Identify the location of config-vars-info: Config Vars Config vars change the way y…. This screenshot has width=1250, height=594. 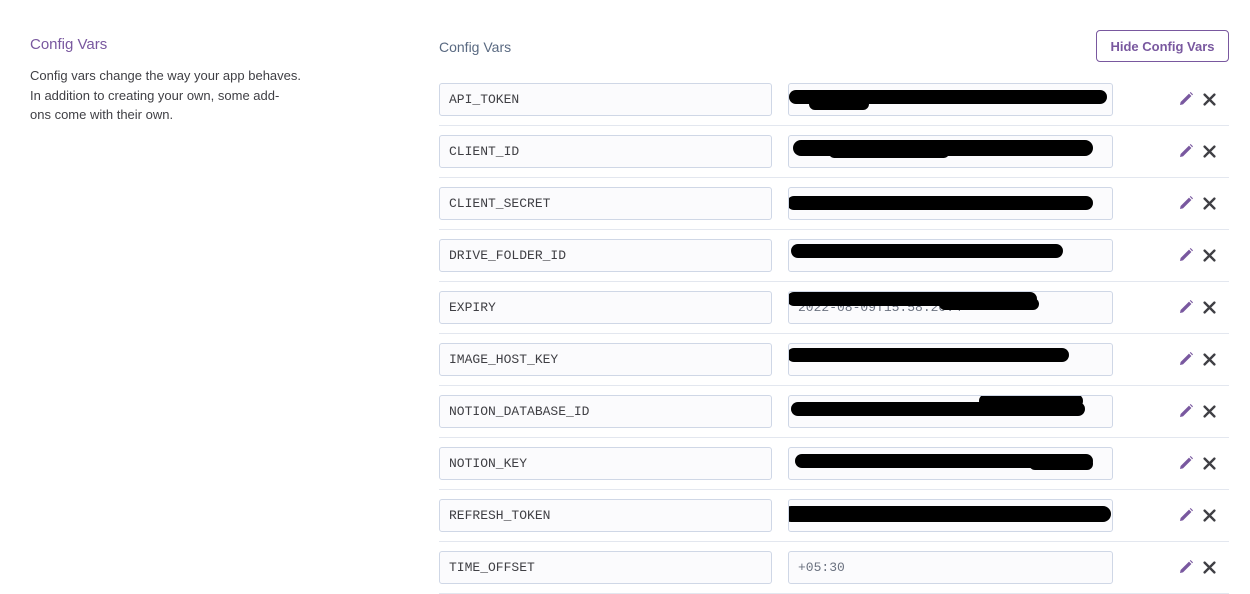
(175, 80).